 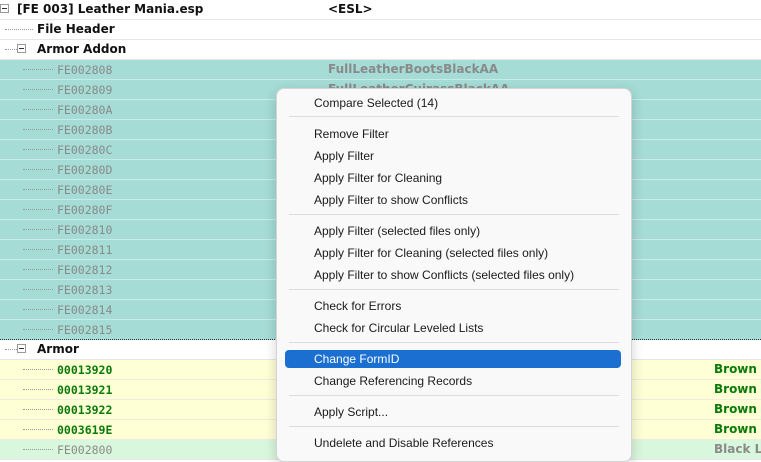 What do you see at coordinates (380, 10) in the screenshot?
I see `tree-row-plugin: [FE 003] Leather Mania.esp <ESL>` at bounding box center [380, 10].